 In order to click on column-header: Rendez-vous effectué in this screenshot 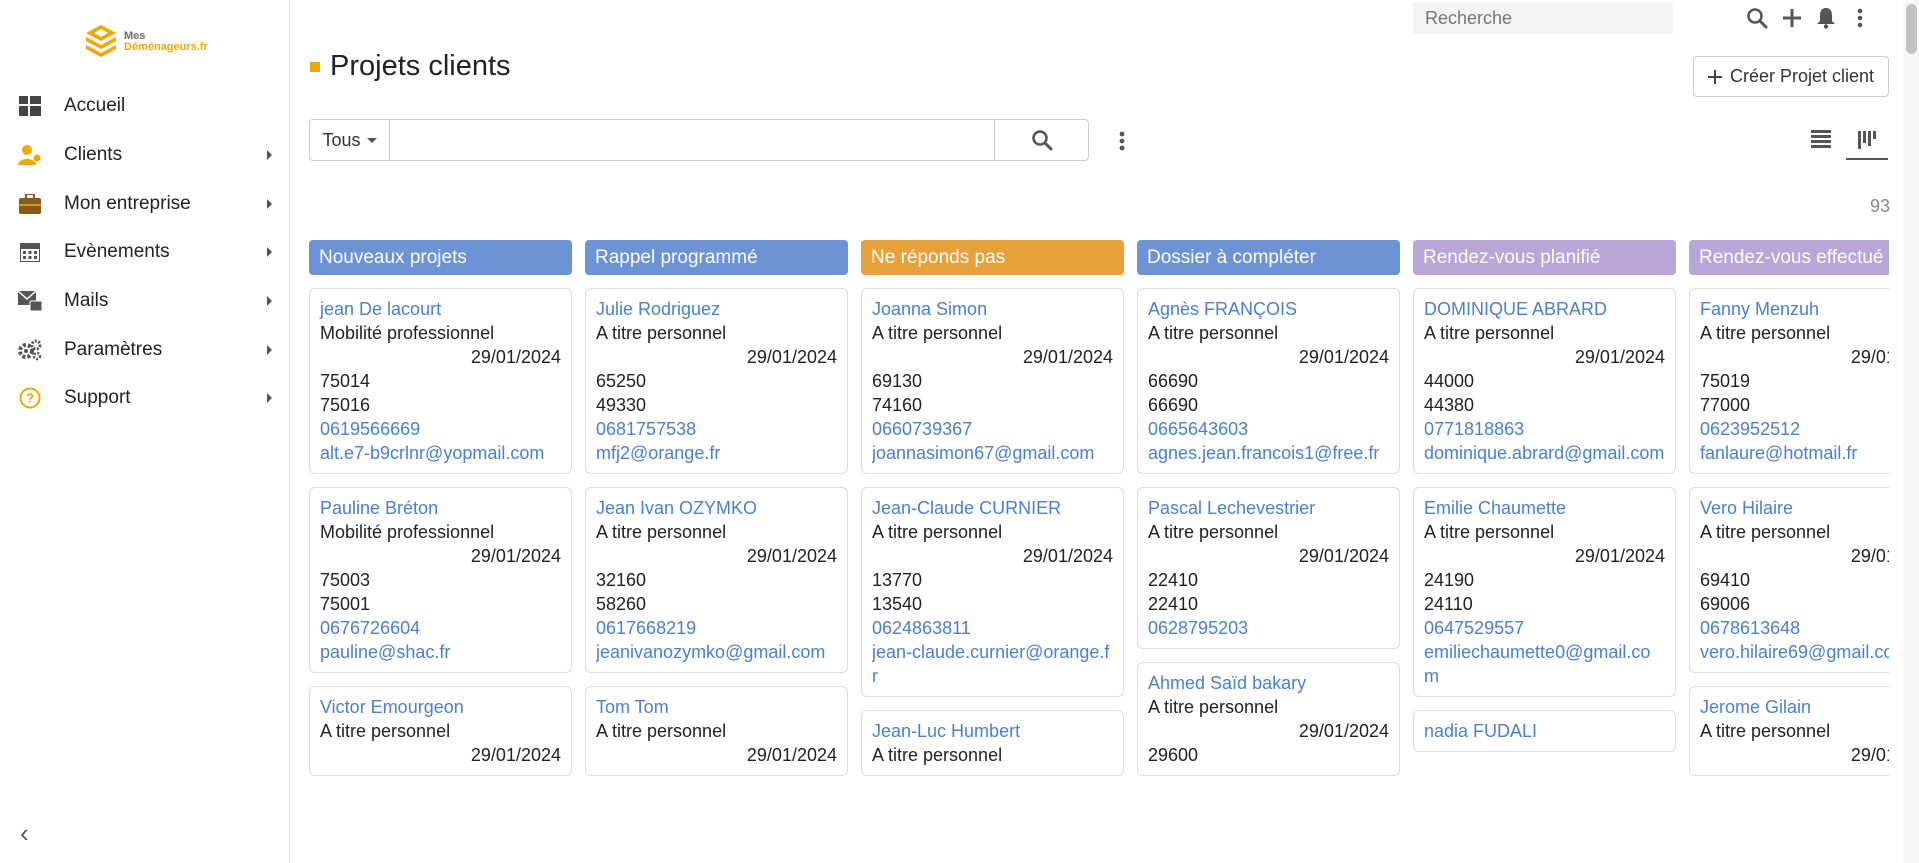, I will do `click(1789, 257)`.